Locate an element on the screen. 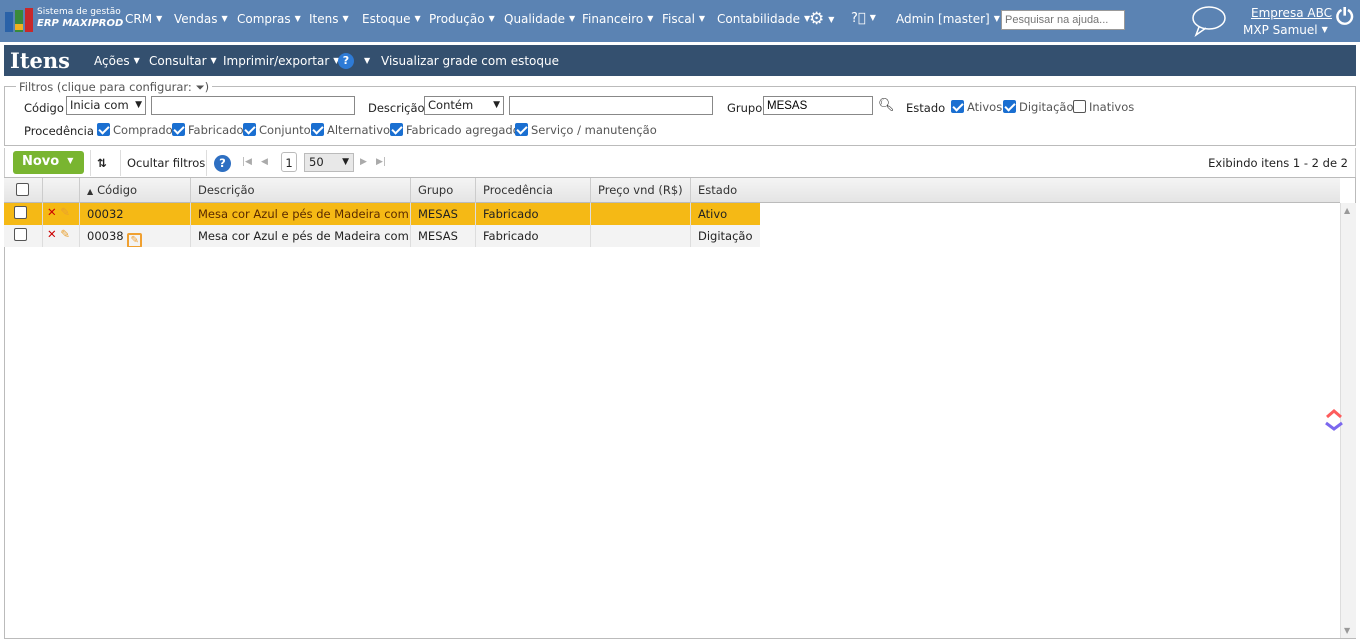 The width and height of the screenshot is (1360, 642). hide-filters-button: Ocultar filtros is located at coordinates (166, 163).